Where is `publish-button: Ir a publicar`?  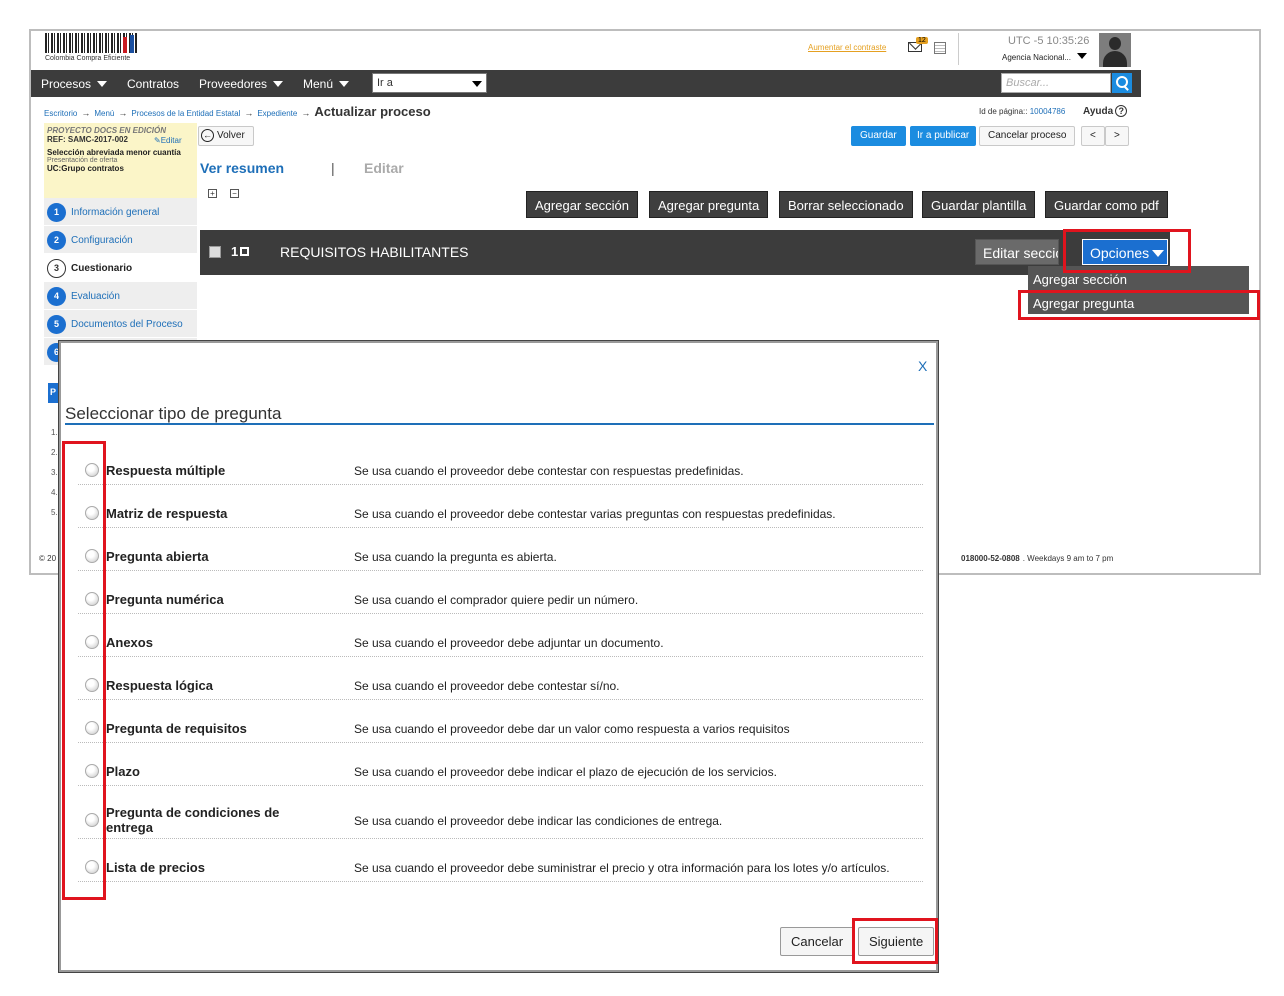
publish-button: Ir a publicar is located at coordinates (943, 136).